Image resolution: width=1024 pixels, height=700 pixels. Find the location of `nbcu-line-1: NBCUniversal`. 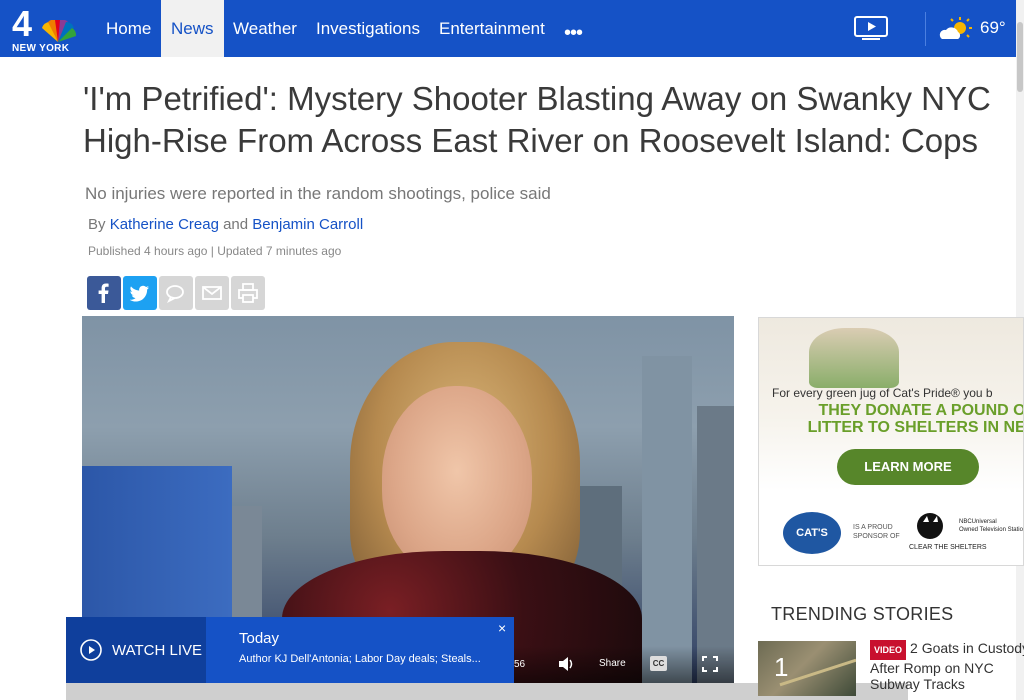

nbcu-line-1: NBCUniversal is located at coordinates (978, 522).